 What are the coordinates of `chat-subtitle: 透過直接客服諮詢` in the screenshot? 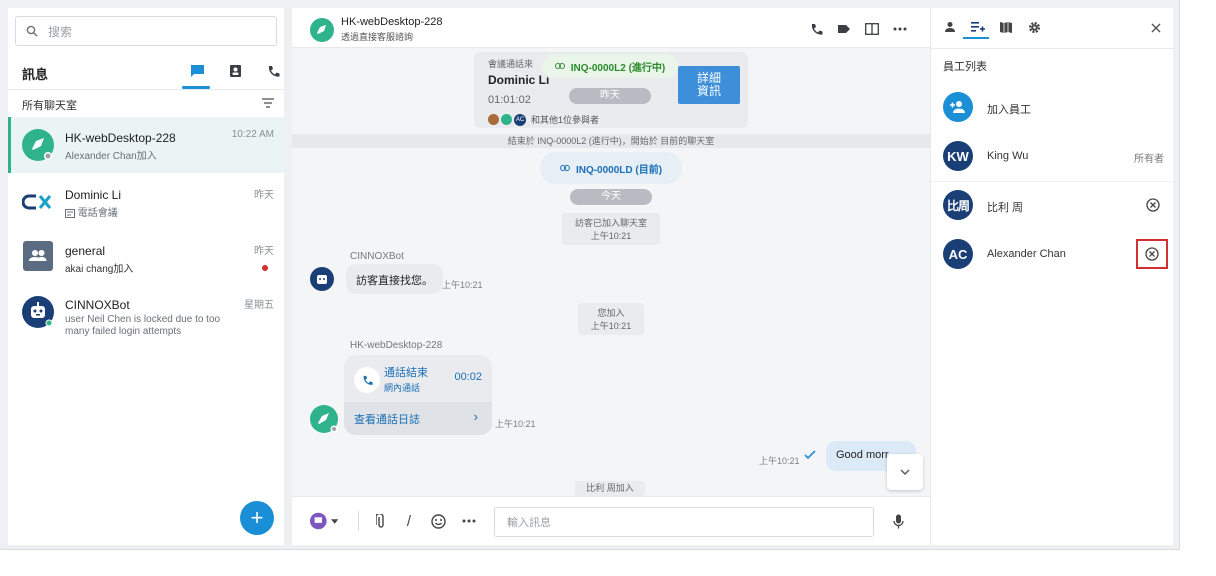 It's located at (377, 37).